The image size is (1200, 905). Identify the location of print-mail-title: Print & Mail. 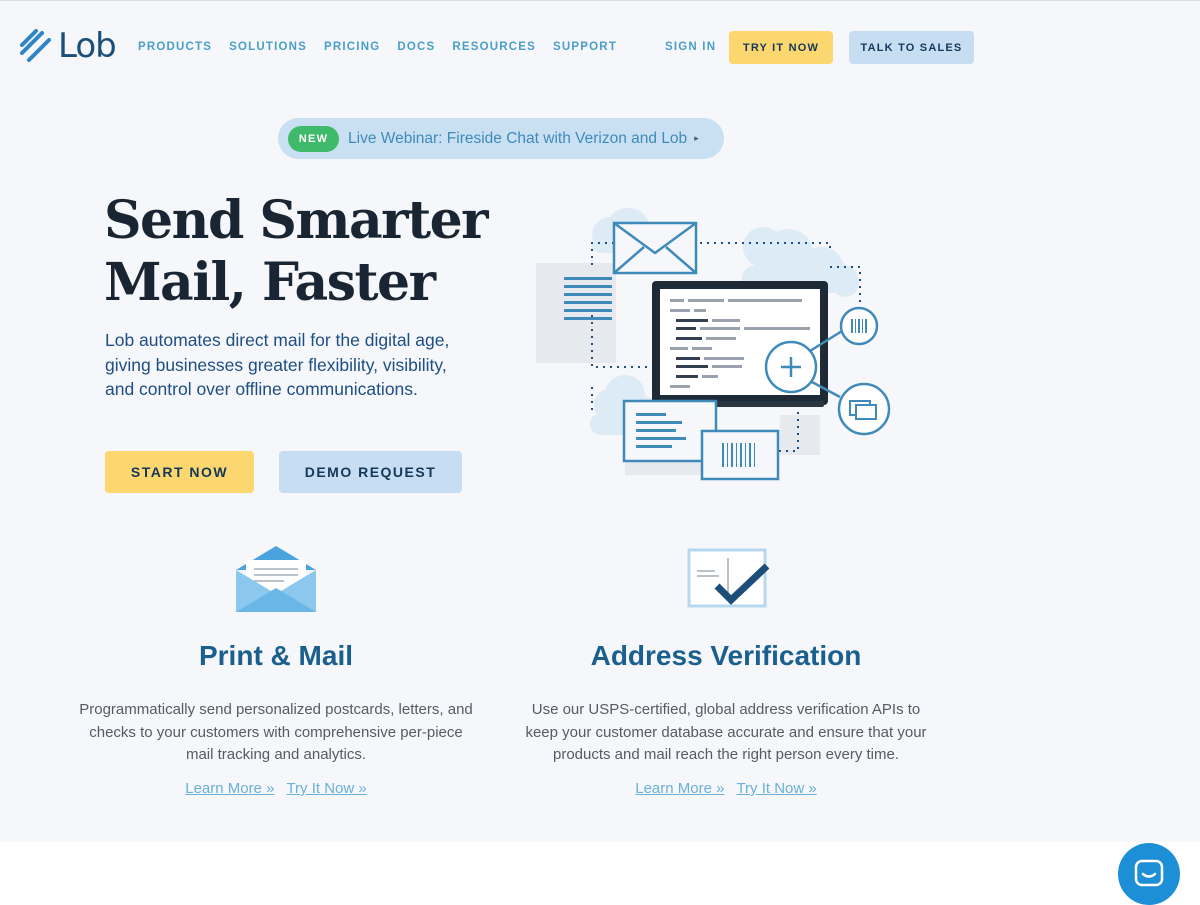
(275, 655).